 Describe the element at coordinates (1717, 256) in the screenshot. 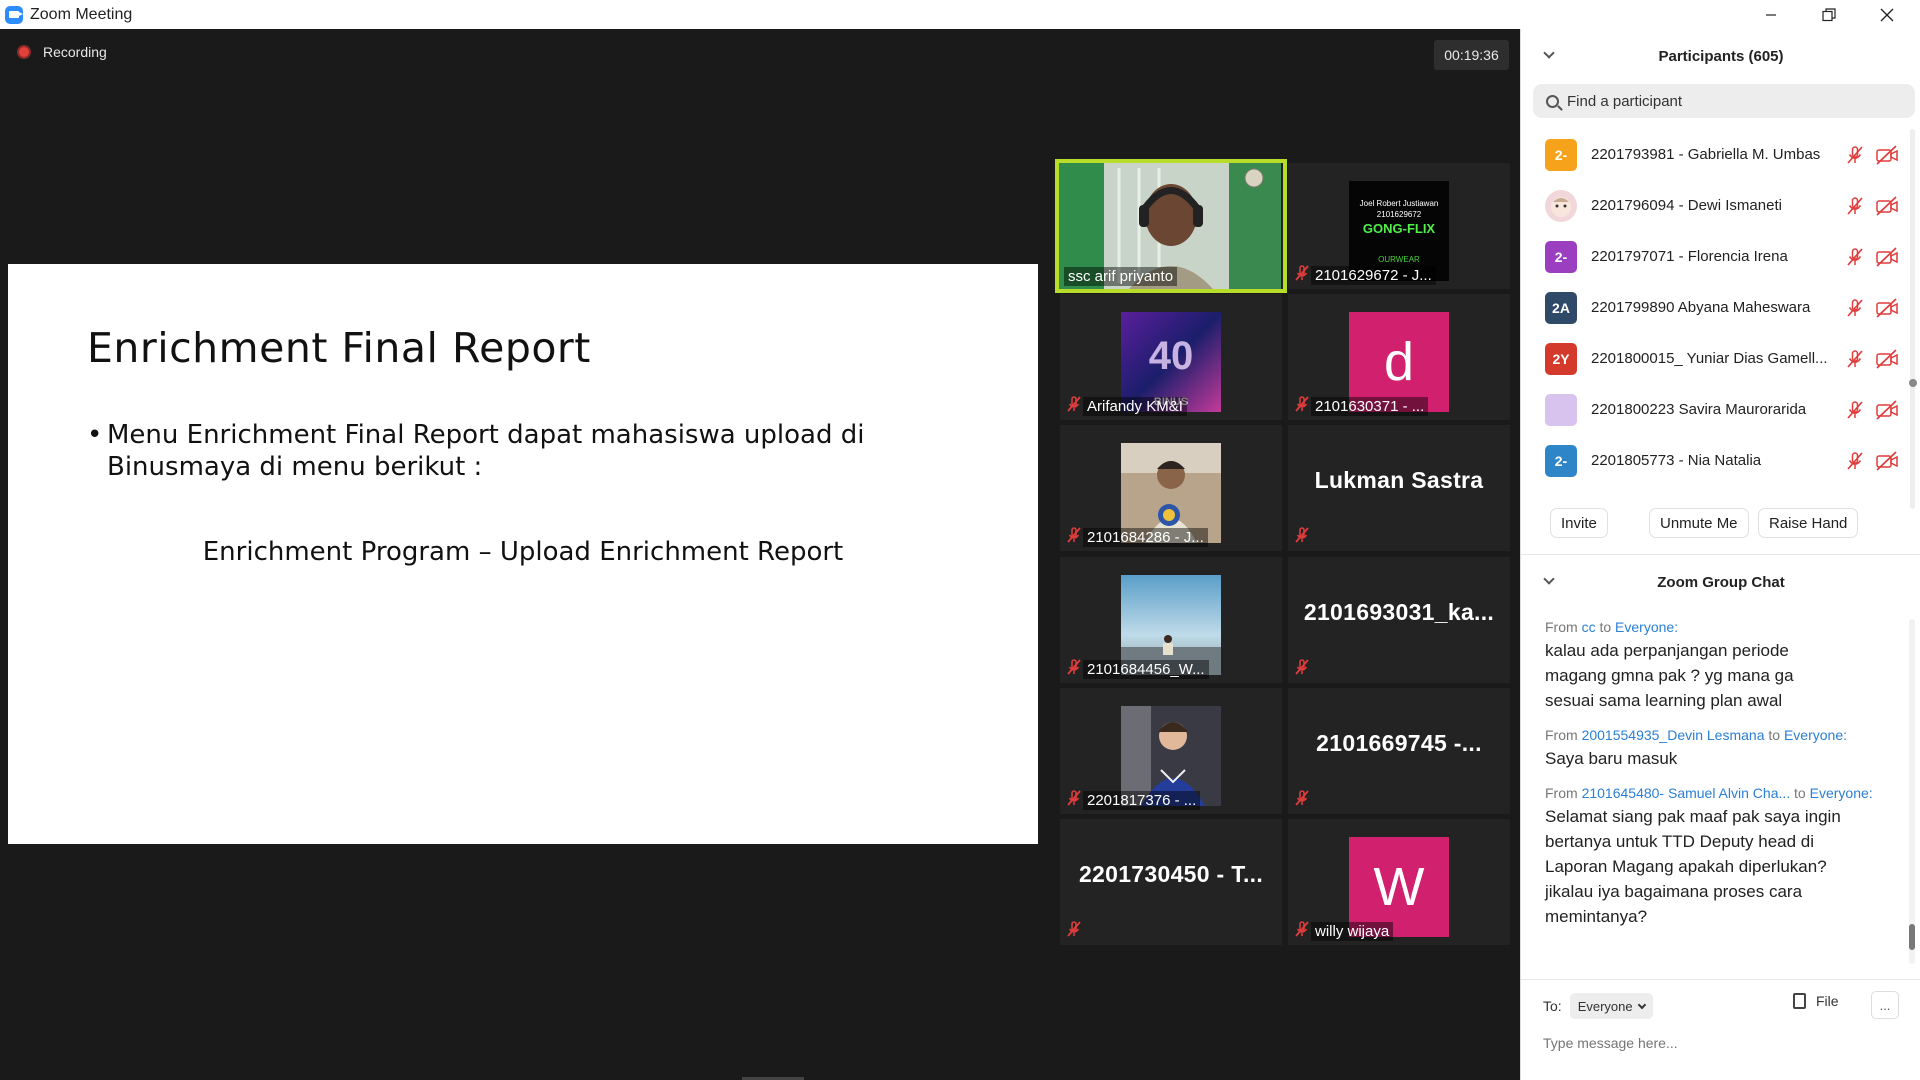

I see `participant-row: 2- 2201797071 - Florencia Irena` at that location.